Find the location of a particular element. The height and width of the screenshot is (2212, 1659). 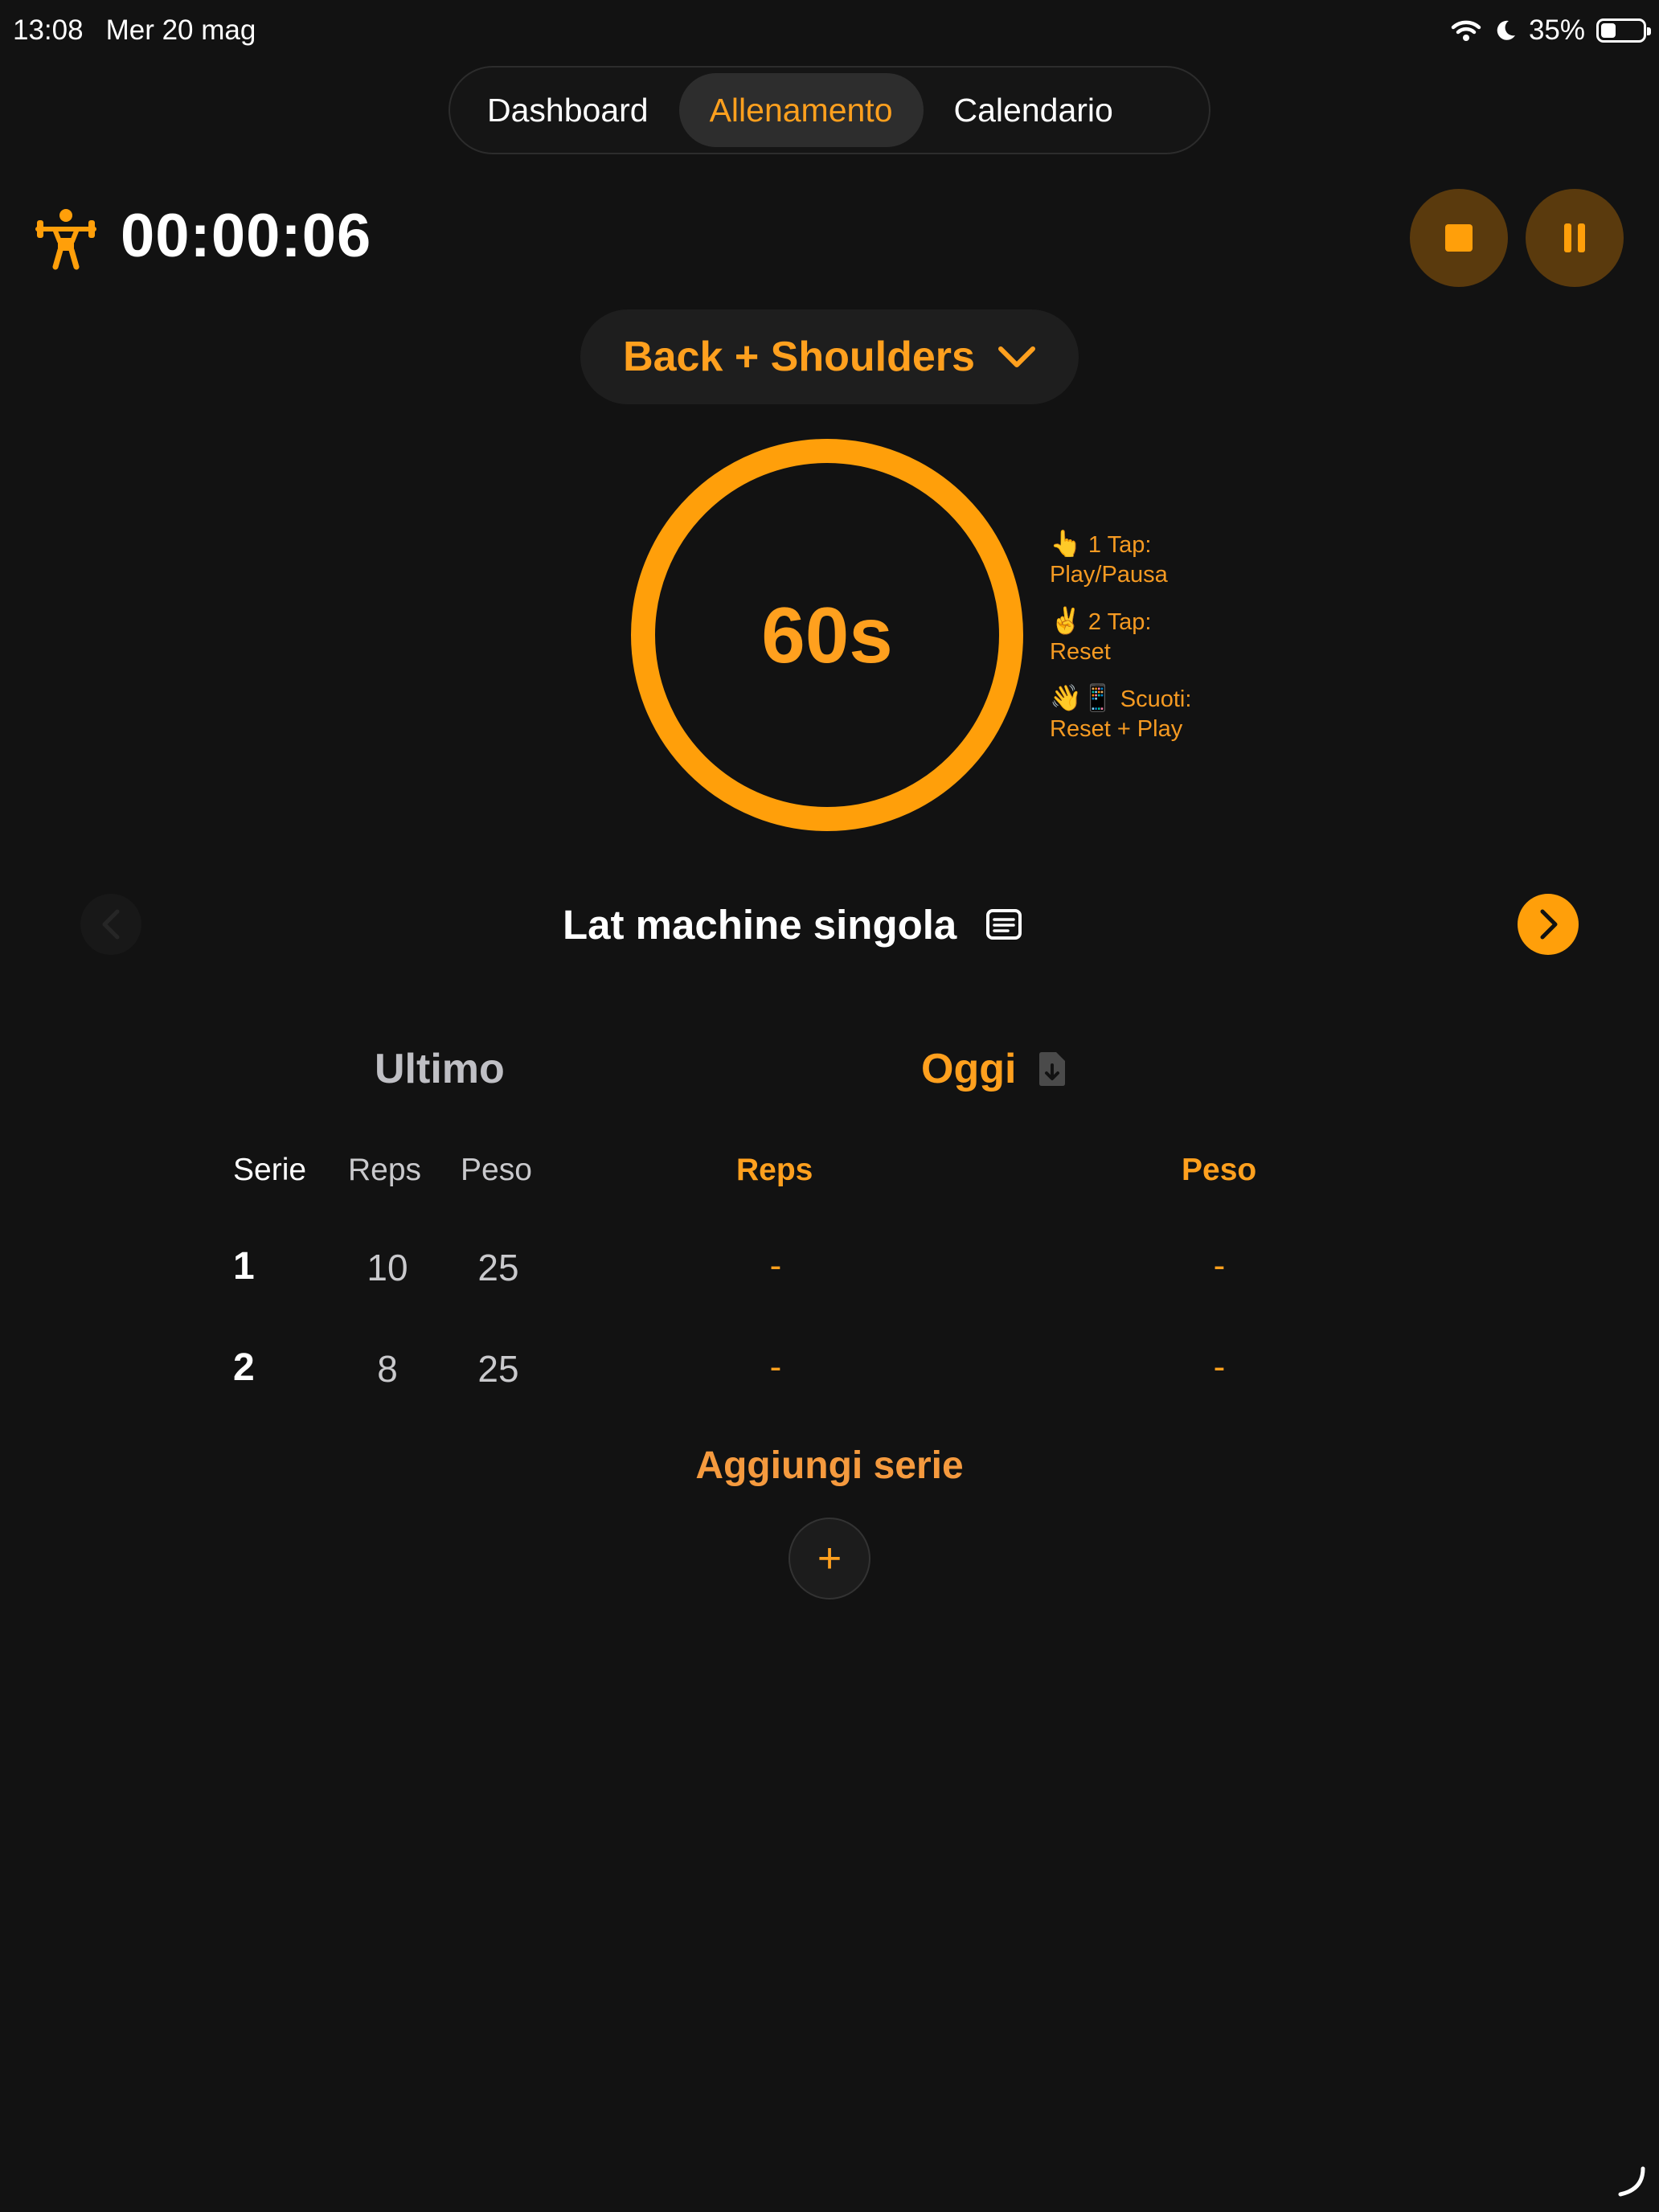

header-last-reps: Reps is located at coordinates (385, 1170).